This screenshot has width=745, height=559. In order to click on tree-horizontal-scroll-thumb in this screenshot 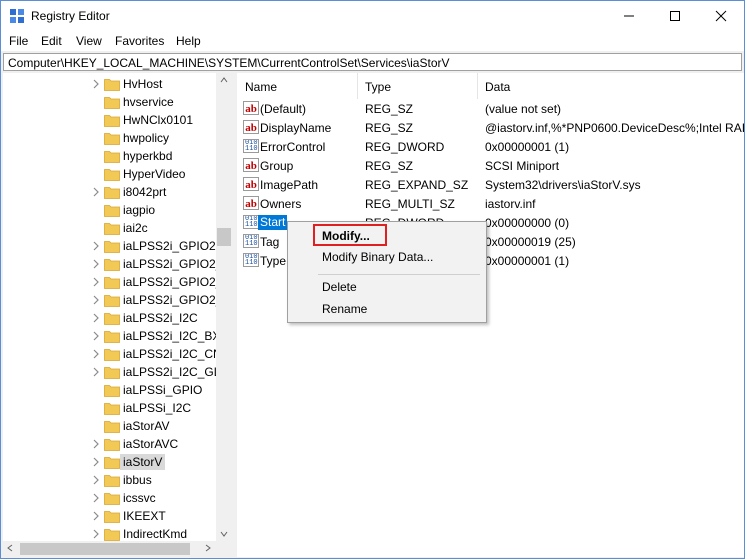, I will do `click(105, 549)`.